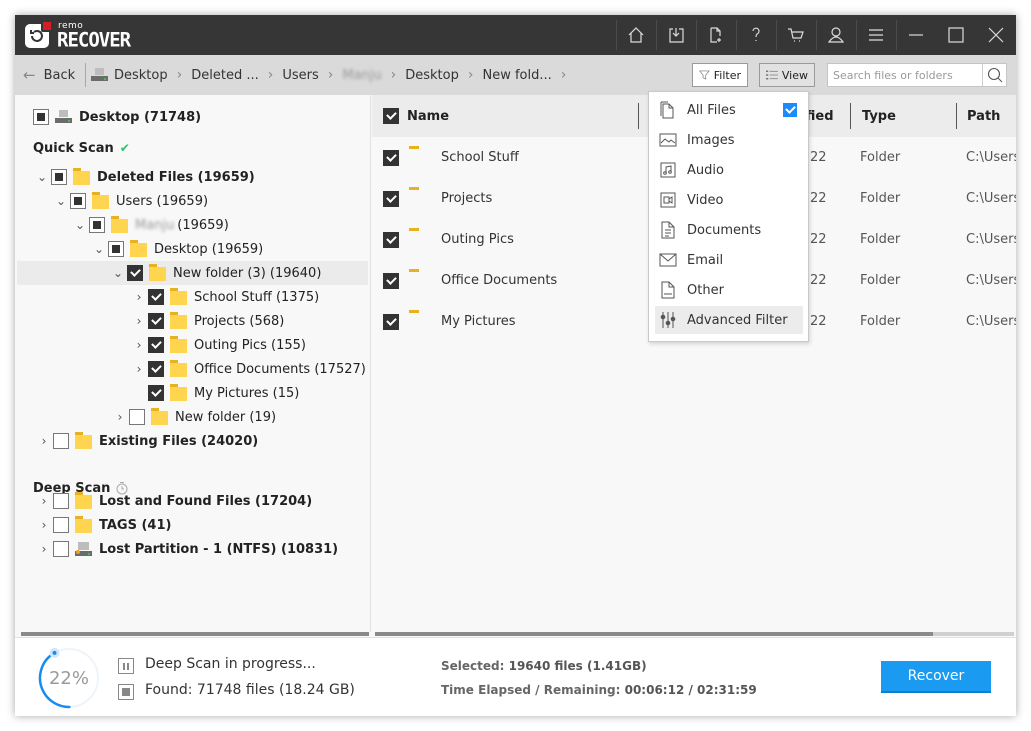 The height and width of the screenshot is (731, 1031). I want to click on column-name: Name, so click(428, 116).